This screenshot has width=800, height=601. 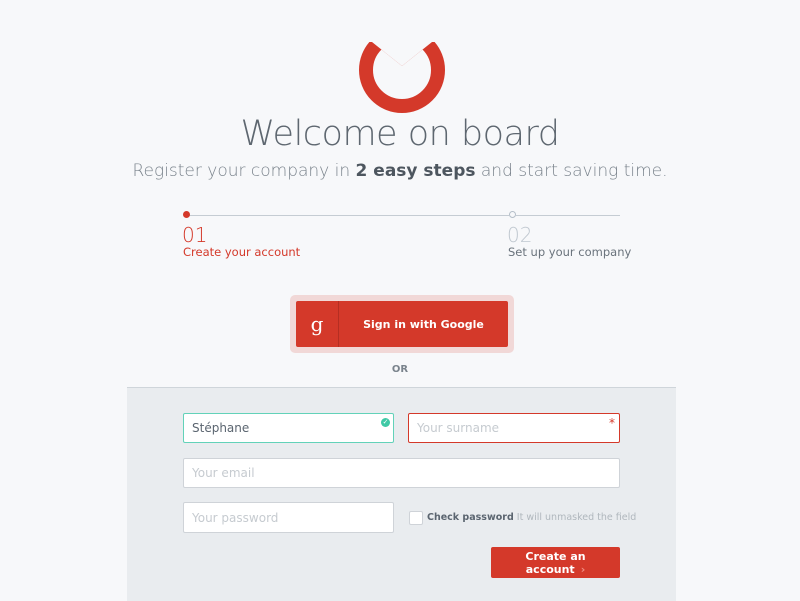 What do you see at coordinates (385, 422) in the screenshot?
I see `valid-check-icon: ✓` at bounding box center [385, 422].